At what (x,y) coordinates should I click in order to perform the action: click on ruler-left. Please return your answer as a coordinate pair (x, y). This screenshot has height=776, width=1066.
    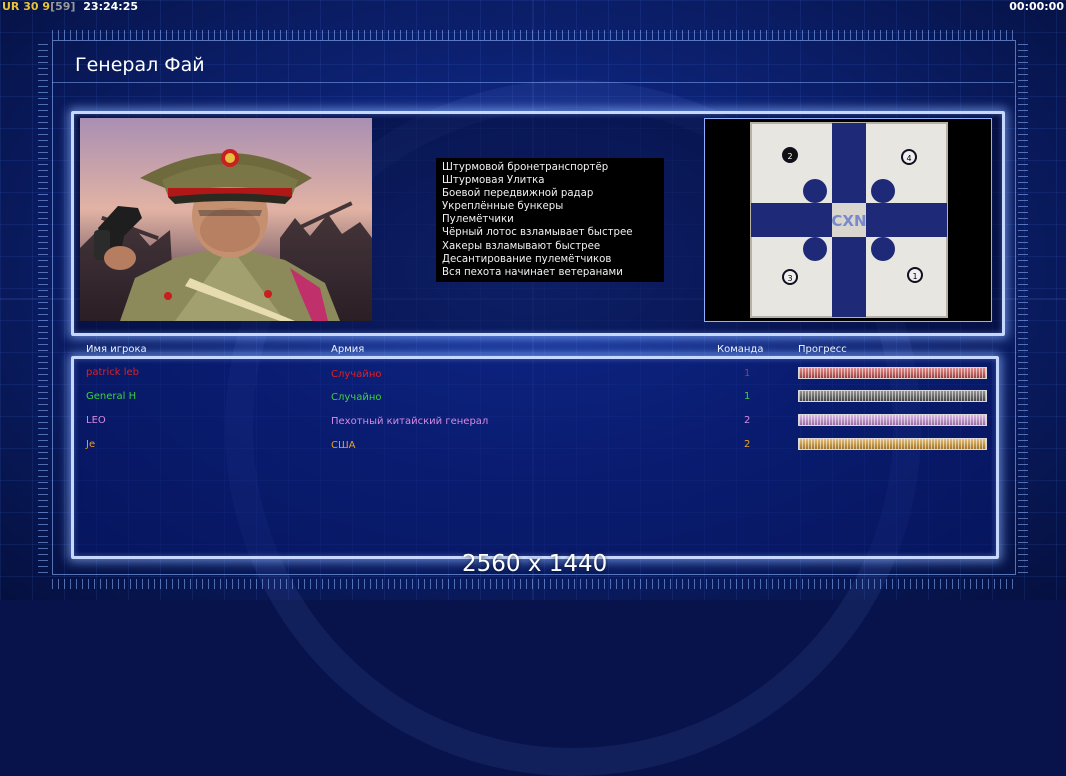
    Looking at the image, I should click on (43, 306).